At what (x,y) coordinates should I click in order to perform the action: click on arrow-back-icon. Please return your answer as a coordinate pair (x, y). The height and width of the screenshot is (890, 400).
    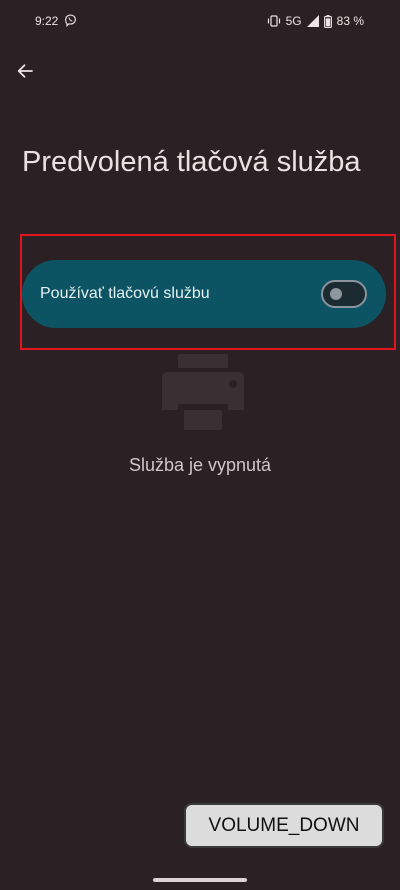
    Looking at the image, I should click on (25, 71).